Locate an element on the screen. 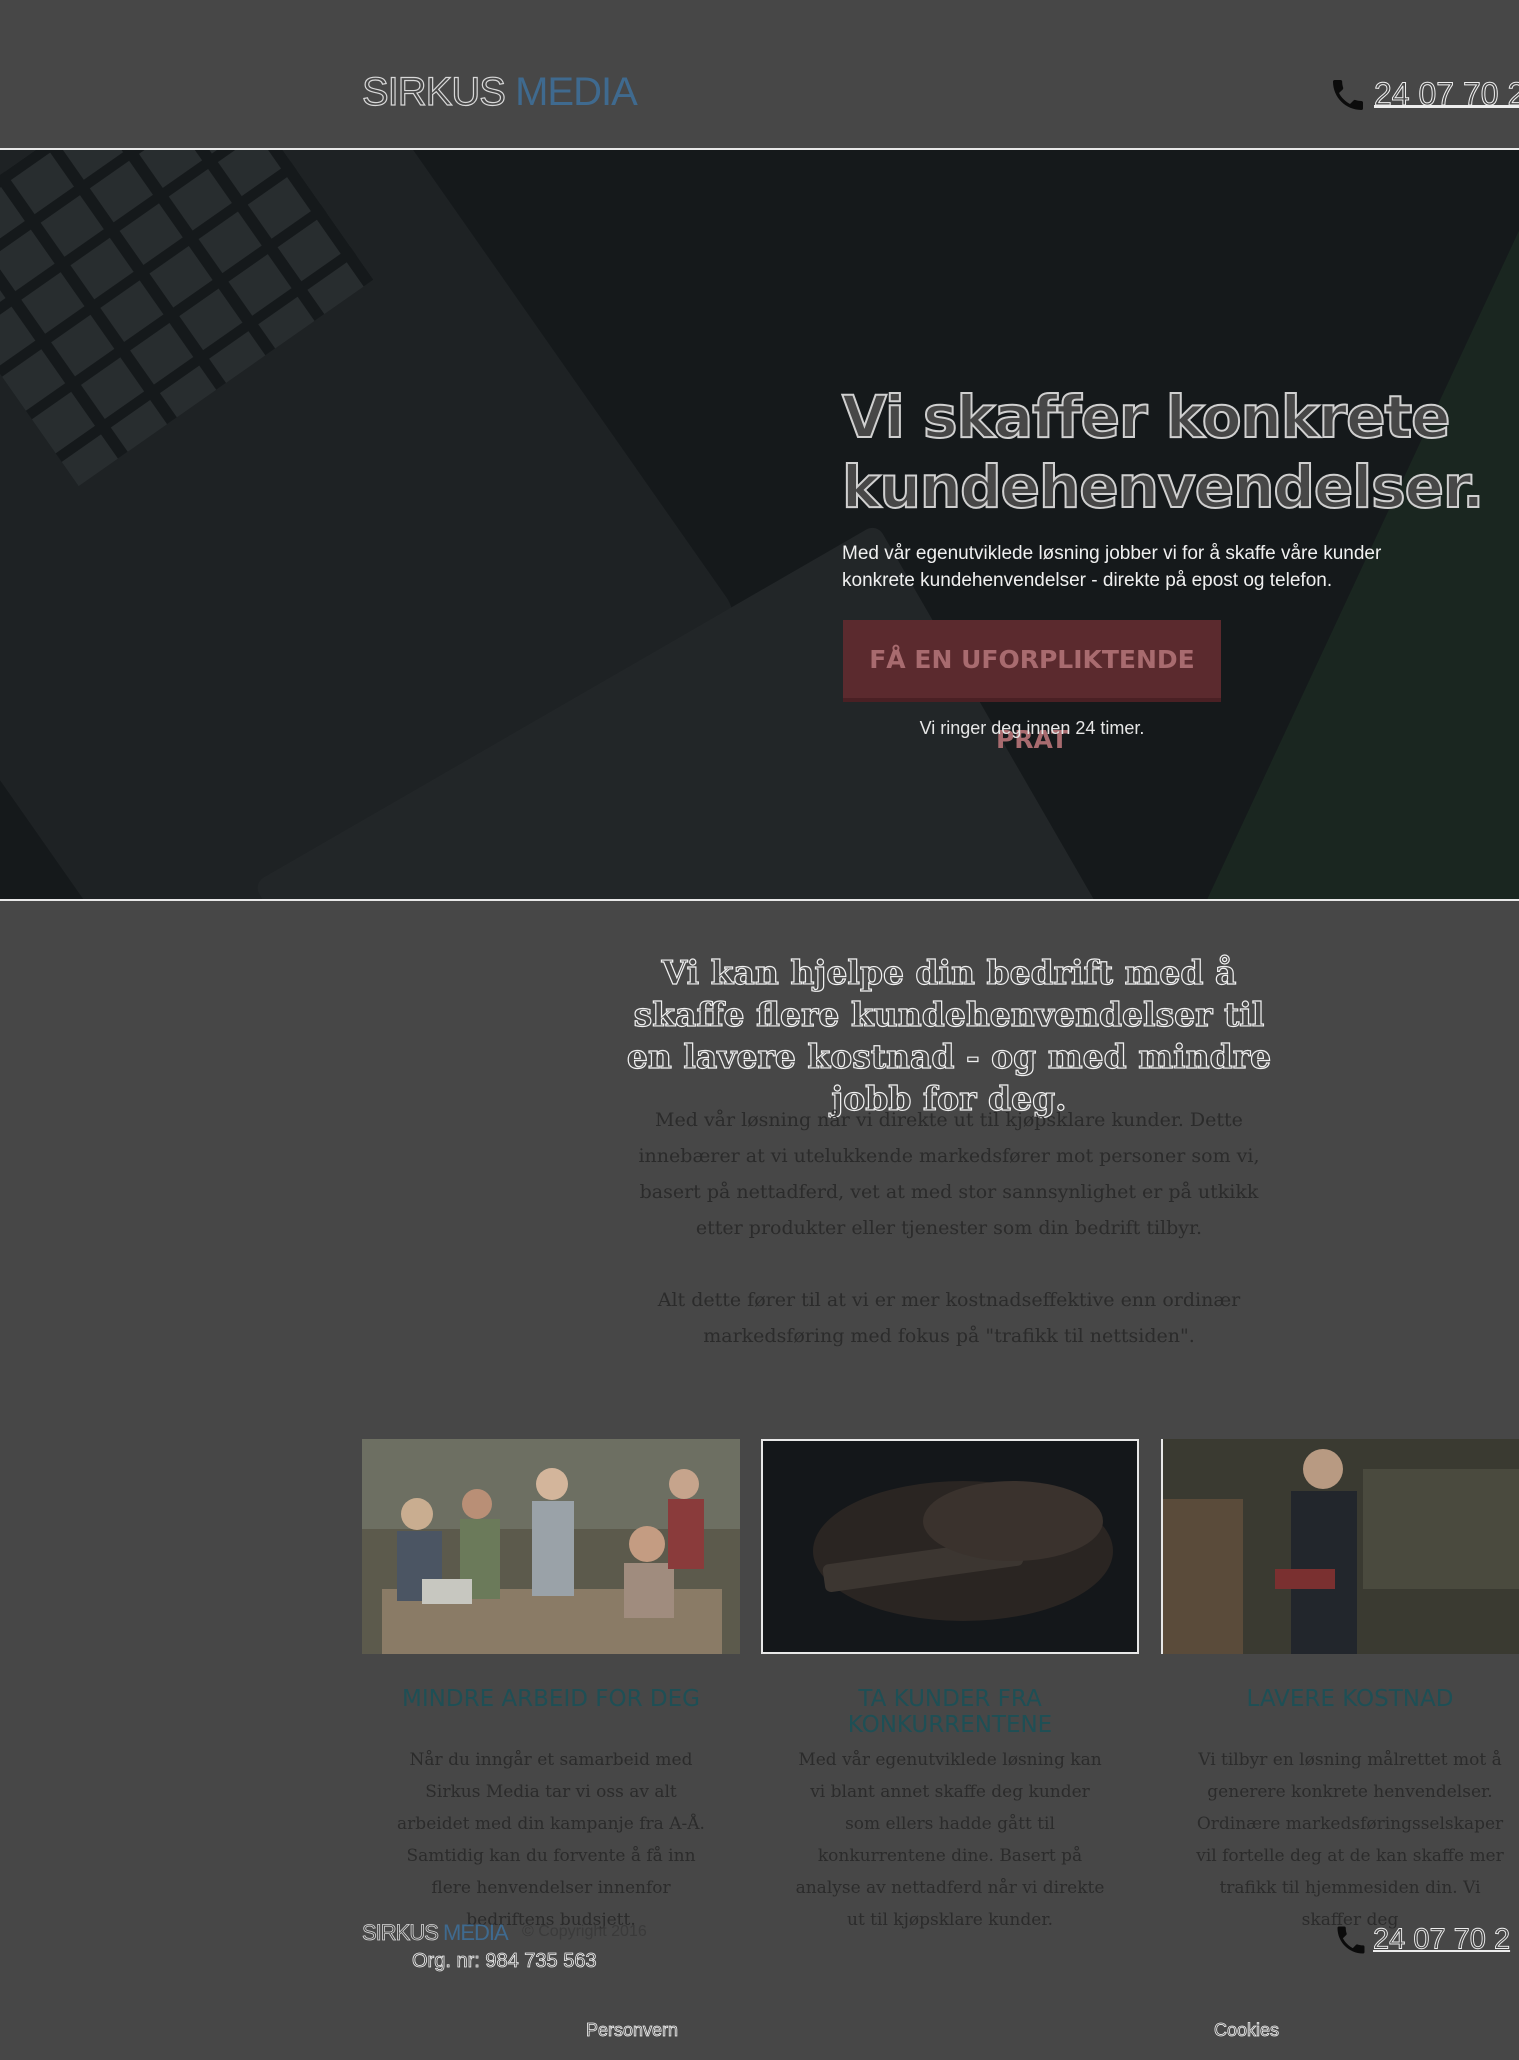 Image resolution: width=1519 pixels, height=2060 pixels. hero-title: Vi skaffer konkrete kundehenvendelser. is located at coordinates (1163, 452).